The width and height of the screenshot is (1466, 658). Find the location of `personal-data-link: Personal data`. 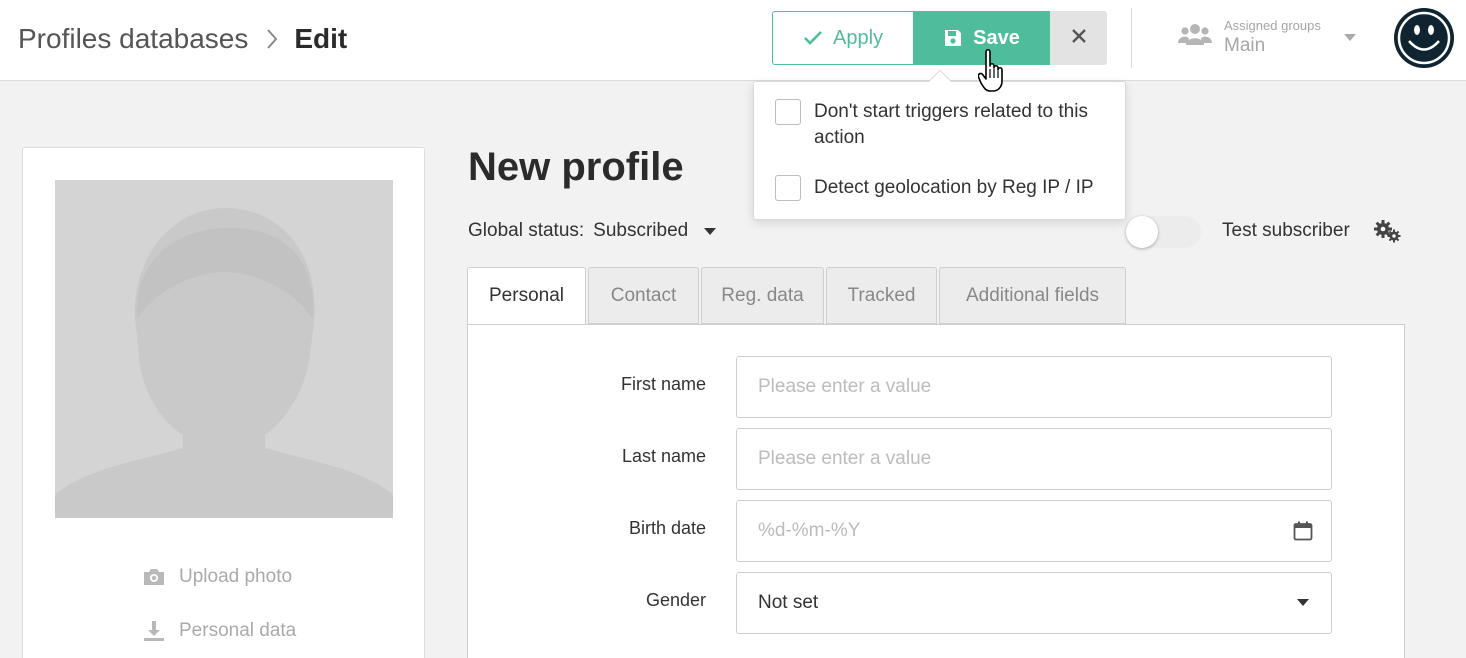

personal-data-link: Personal data is located at coordinates (219, 631).